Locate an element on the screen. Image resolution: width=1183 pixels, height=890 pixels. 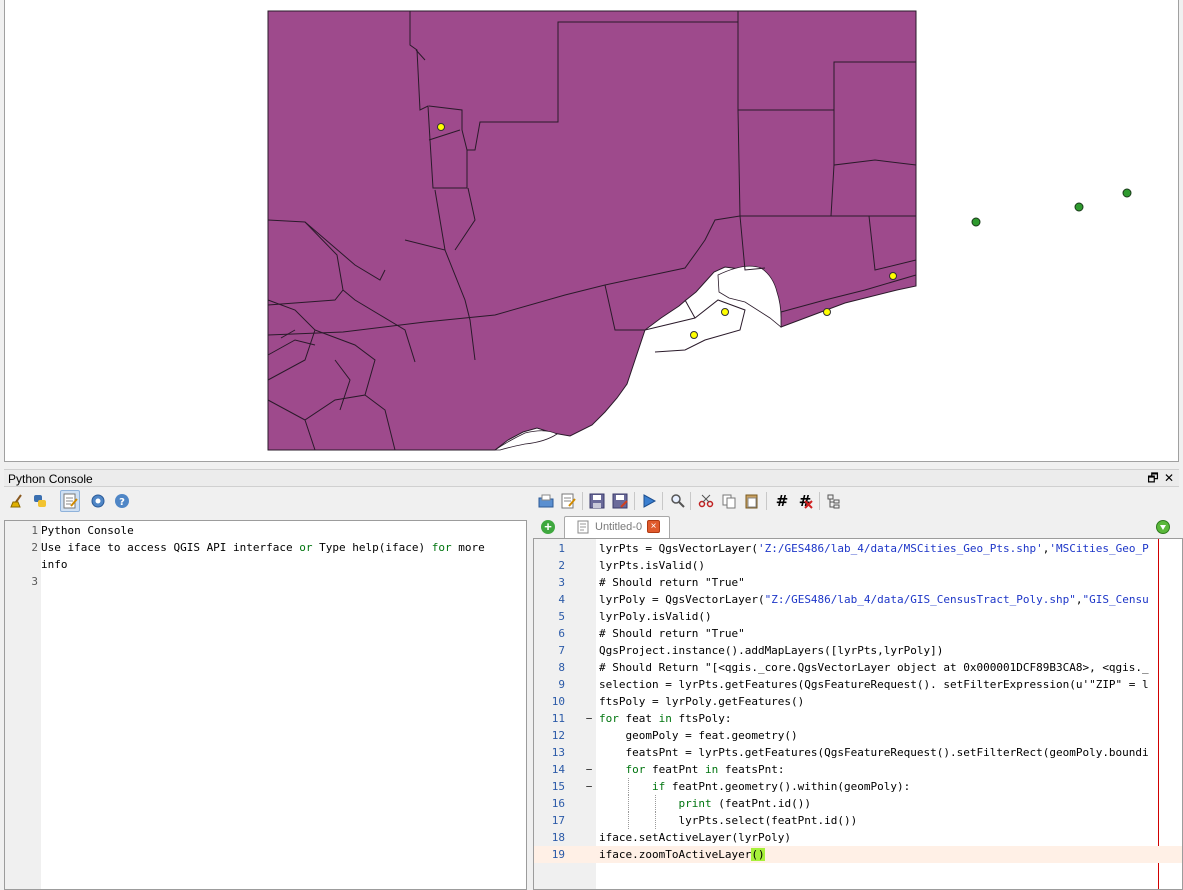
find-text-icon is located at coordinates (678, 501).